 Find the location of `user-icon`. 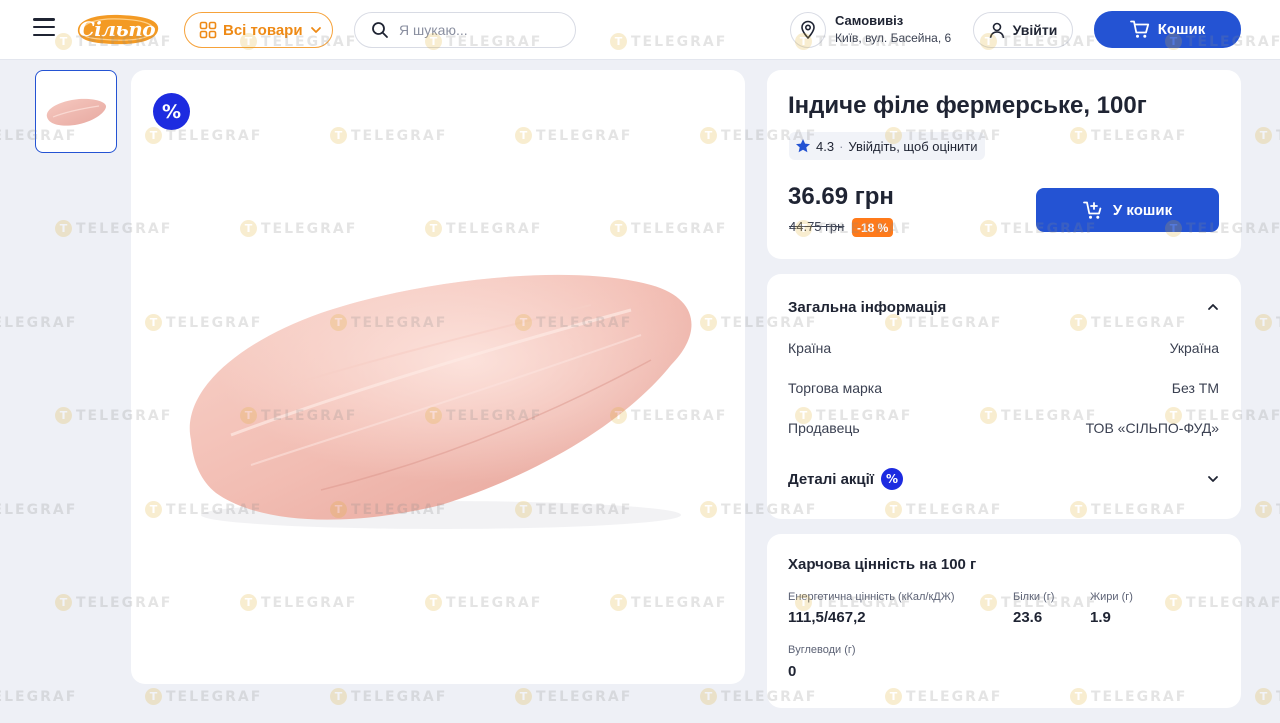

user-icon is located at coordinates (996, 30).